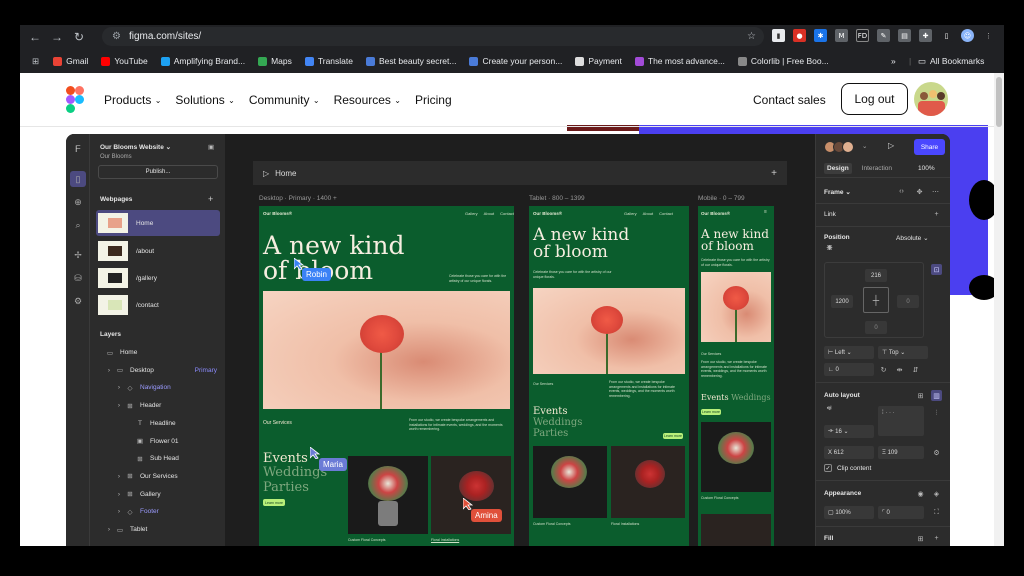  Describe the element at coordinates (899, 369) in the screenshot. I see `flip-h-icon: ⇹` at that location.